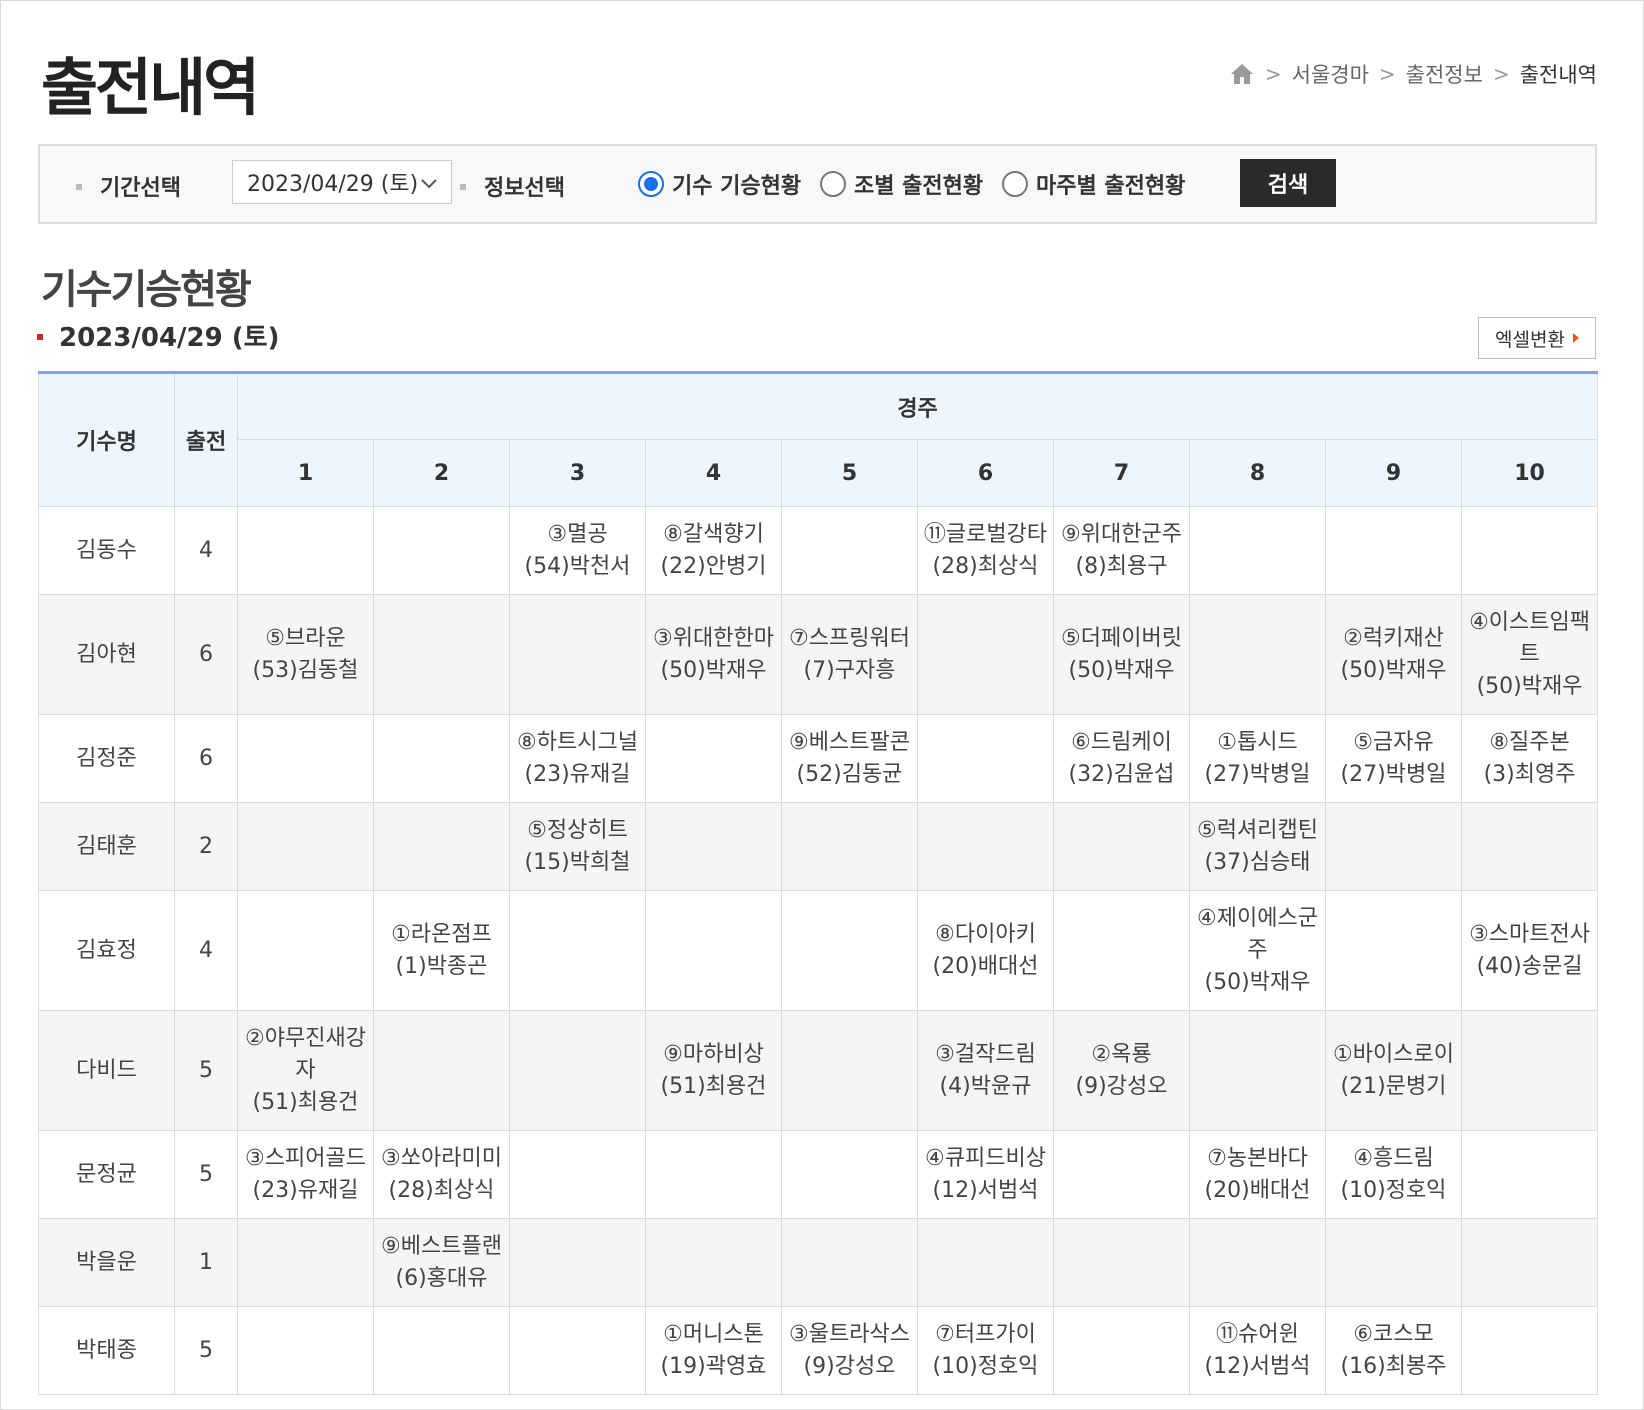  I want to click on race-entry-cell: ④제이에스군 주 (50)박재우, so click(1257, 950).